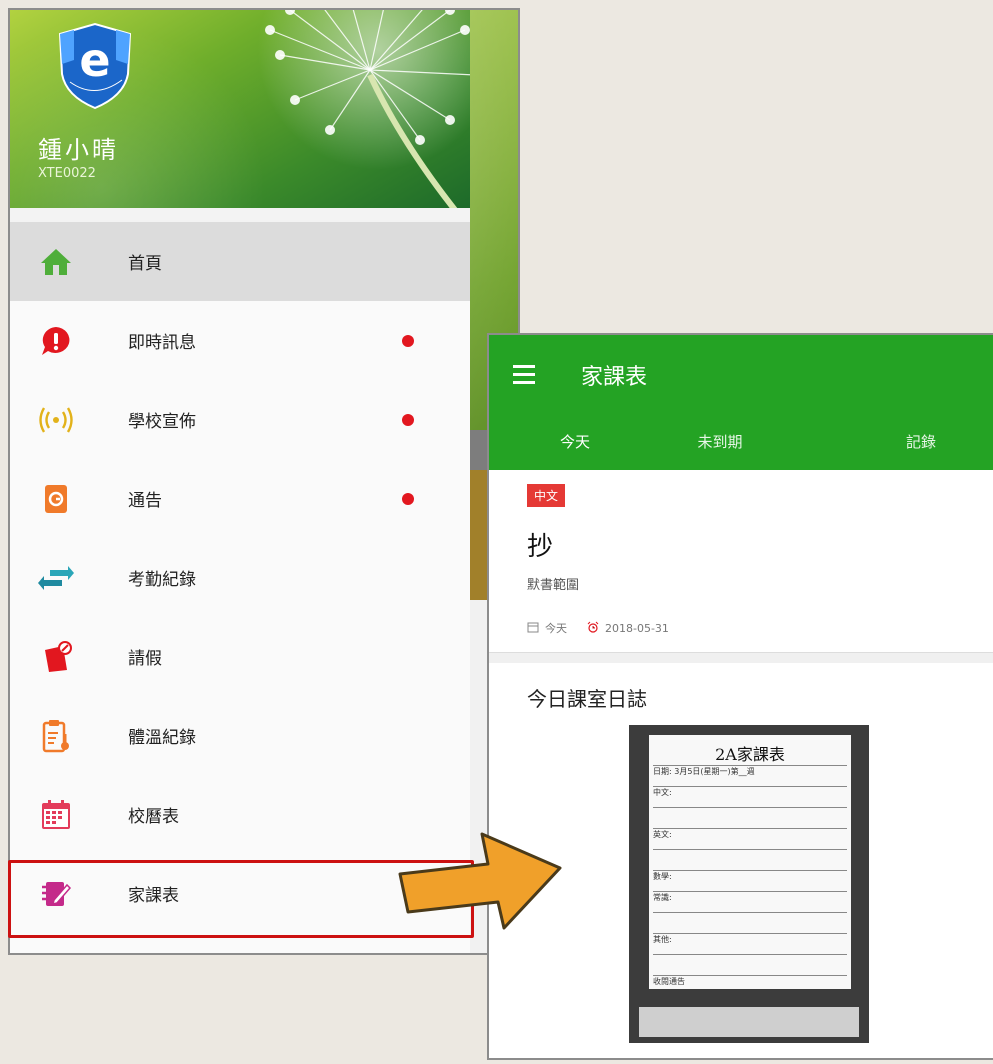 The width and height of the screenshot is (993, 1064). I want to click on menu-item-label: 考勤紀錄, so click(162, 580).